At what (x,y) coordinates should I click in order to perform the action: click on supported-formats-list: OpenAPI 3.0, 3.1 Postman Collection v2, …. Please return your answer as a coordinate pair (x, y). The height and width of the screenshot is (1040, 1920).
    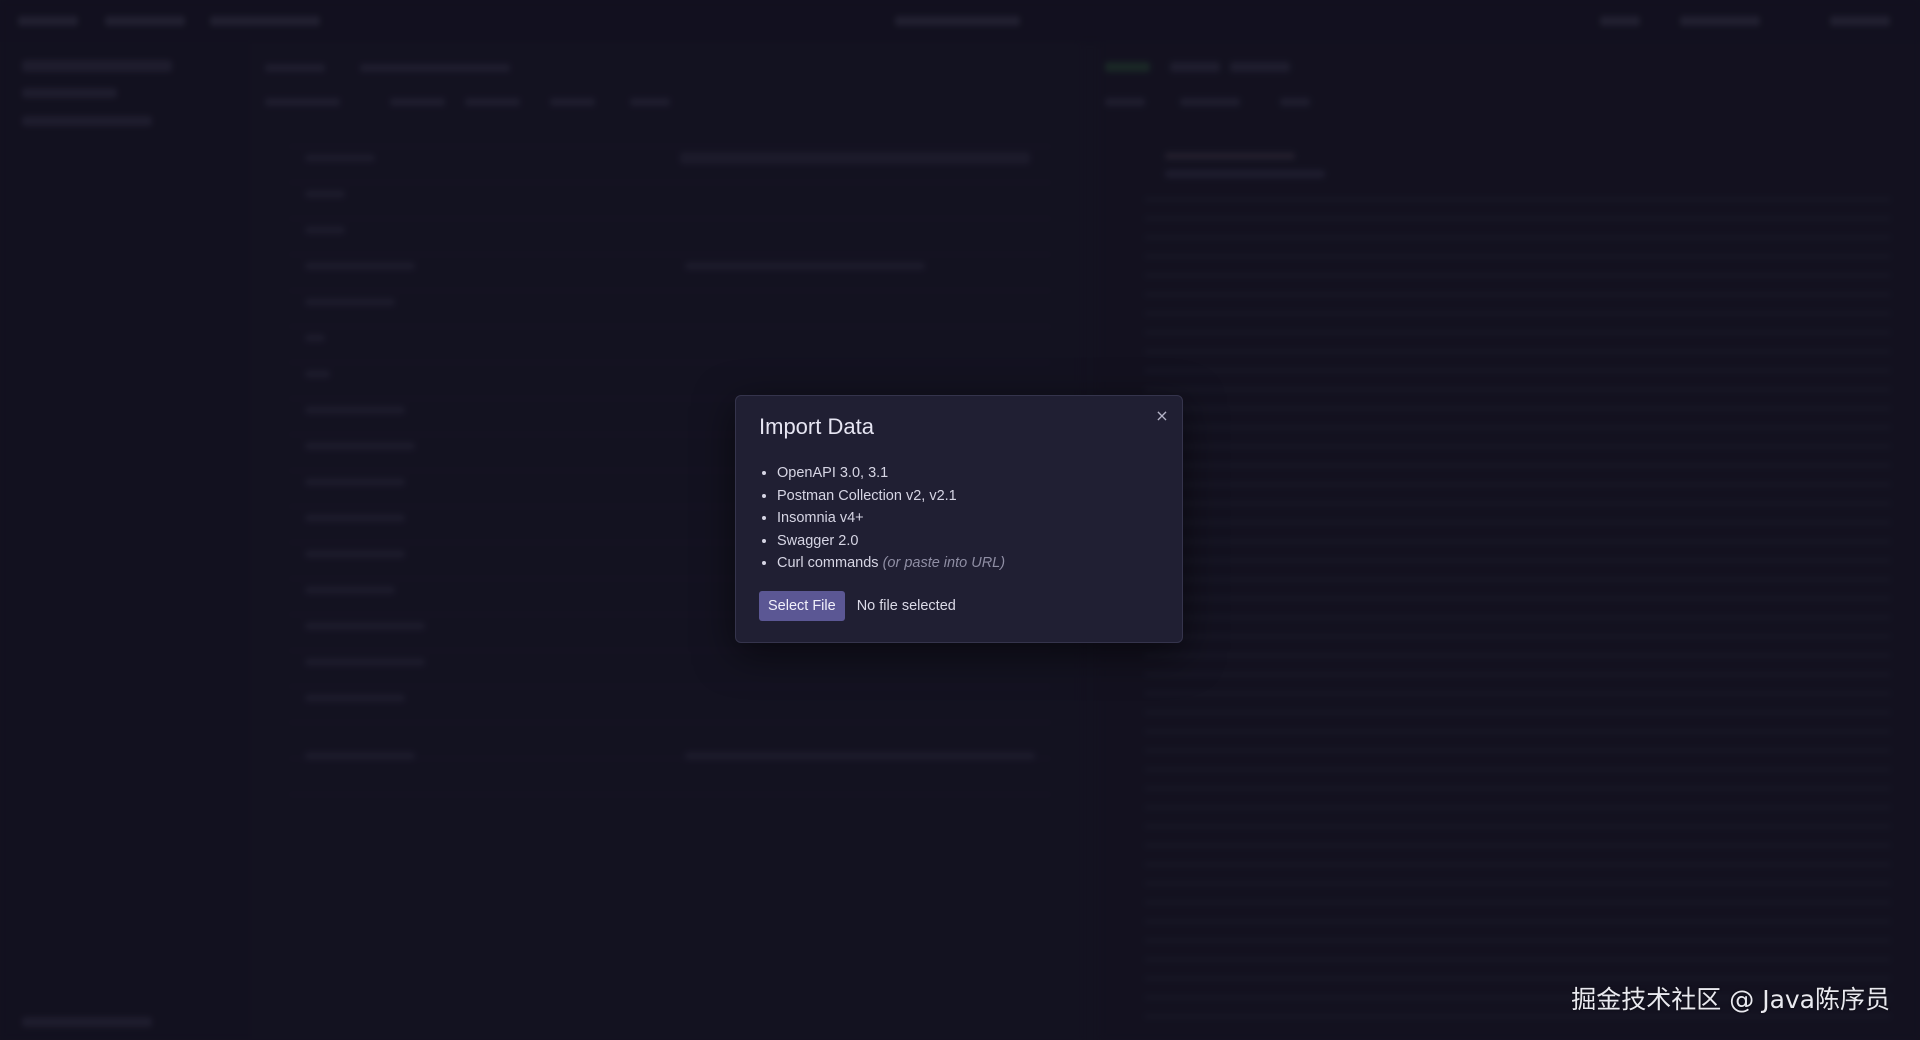
    Looking at the image, I should click on (882, 518).